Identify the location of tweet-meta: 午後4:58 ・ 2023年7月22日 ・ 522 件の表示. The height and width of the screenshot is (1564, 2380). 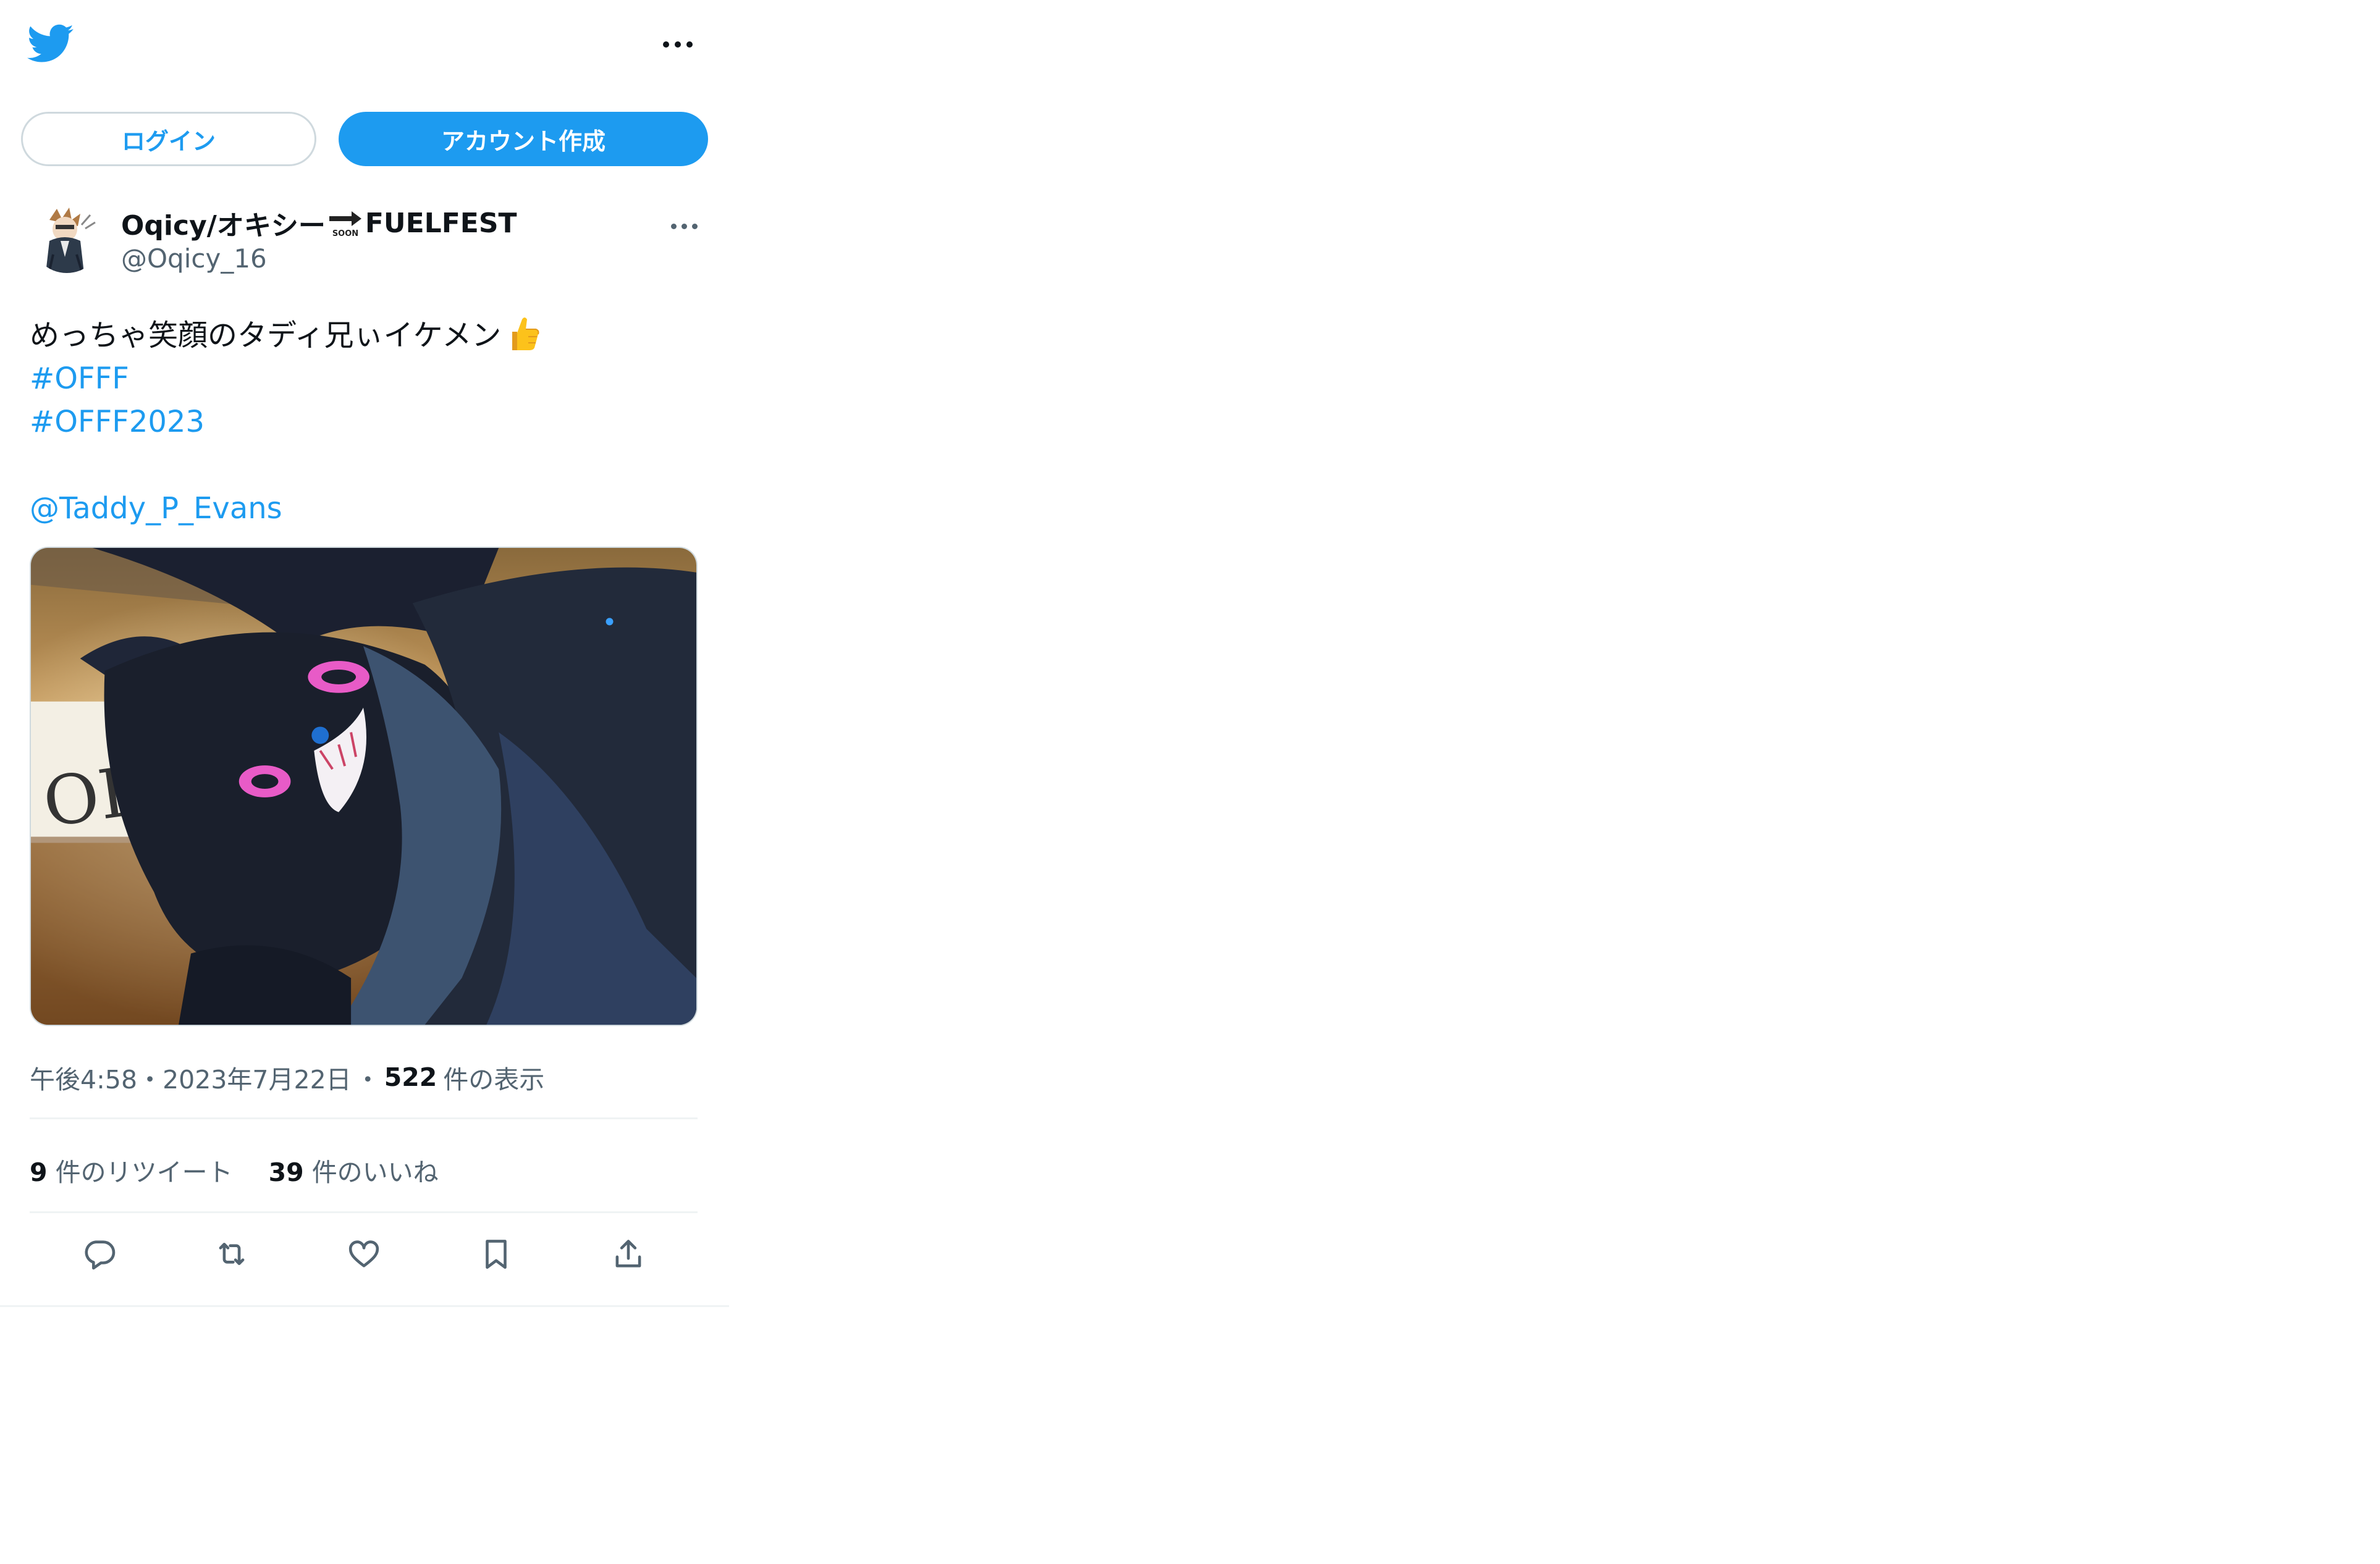
(287, 1077).